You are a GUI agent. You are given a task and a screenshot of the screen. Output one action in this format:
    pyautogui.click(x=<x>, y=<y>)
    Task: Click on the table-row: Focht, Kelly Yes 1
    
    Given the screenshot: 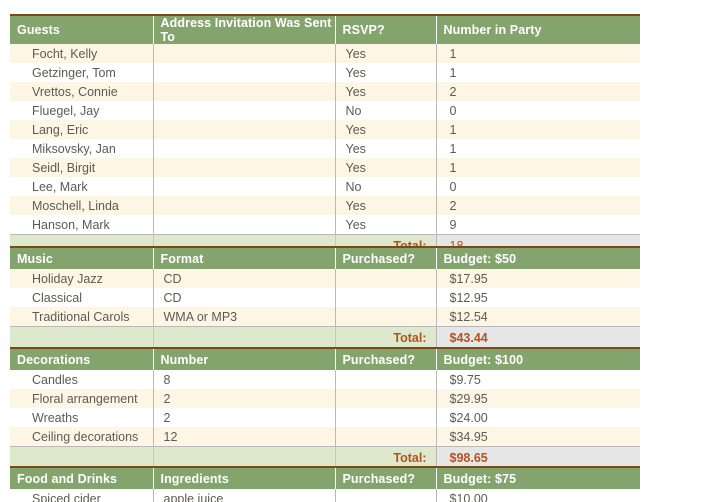 What is the action you would take?
    pyautogui.click(x=325, y=53)
    